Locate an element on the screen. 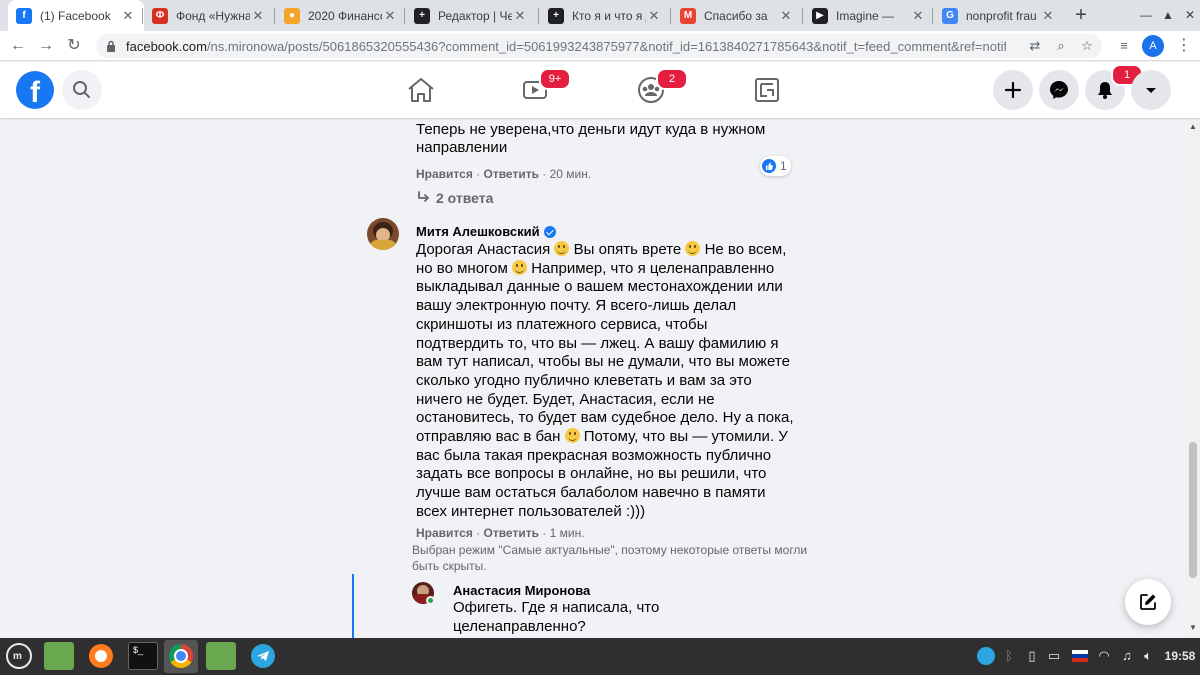 The height and width of the screenshot is (675, 1200). firefox-icon is located at coordinates (101, 656).